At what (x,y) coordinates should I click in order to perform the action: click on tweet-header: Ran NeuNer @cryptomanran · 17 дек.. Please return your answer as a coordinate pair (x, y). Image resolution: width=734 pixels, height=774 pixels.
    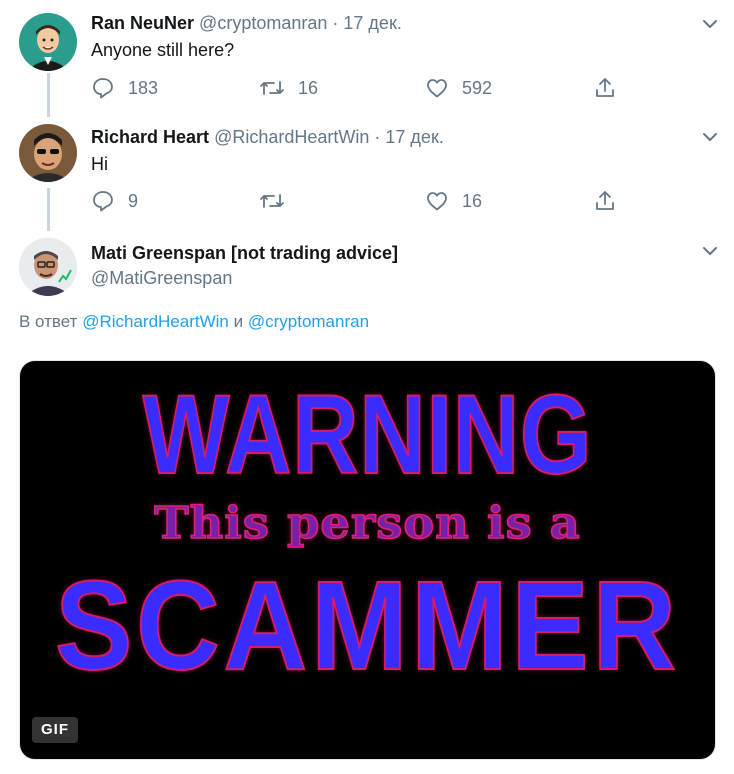
    Looking at the image, I should click on (246, 23).